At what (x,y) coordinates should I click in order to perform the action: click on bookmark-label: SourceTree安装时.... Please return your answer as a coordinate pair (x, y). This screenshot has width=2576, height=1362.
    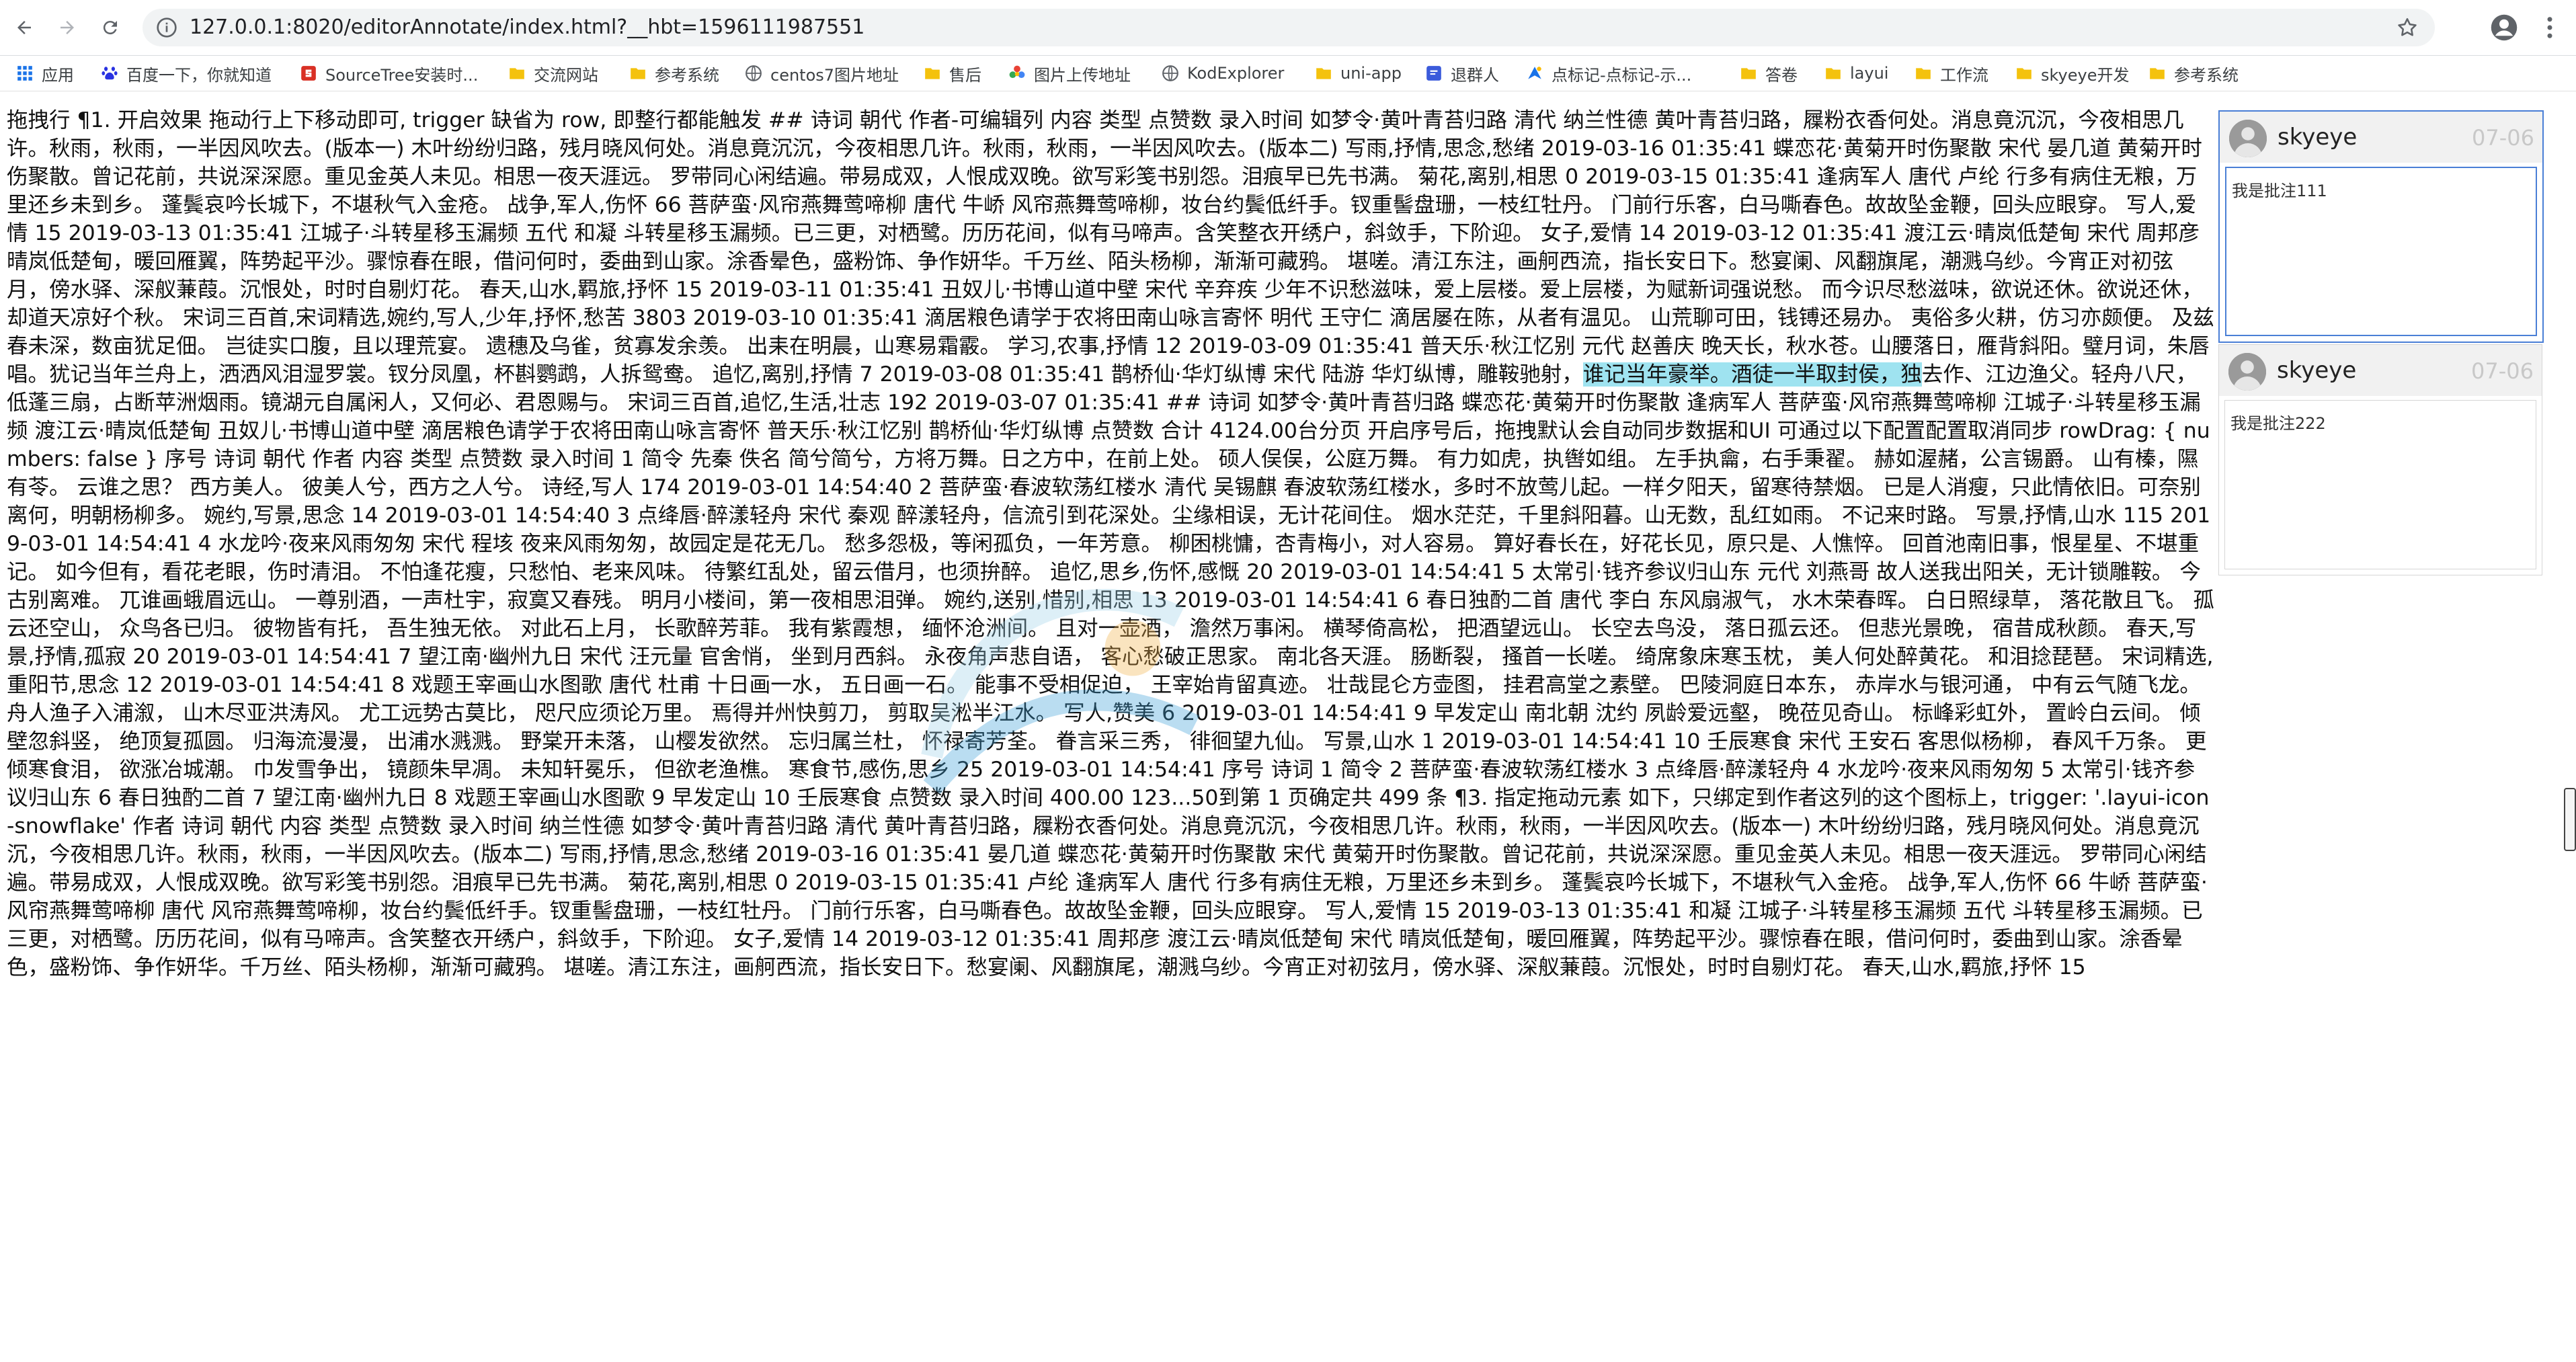
    Looking at the image, I should click on (402, 75).